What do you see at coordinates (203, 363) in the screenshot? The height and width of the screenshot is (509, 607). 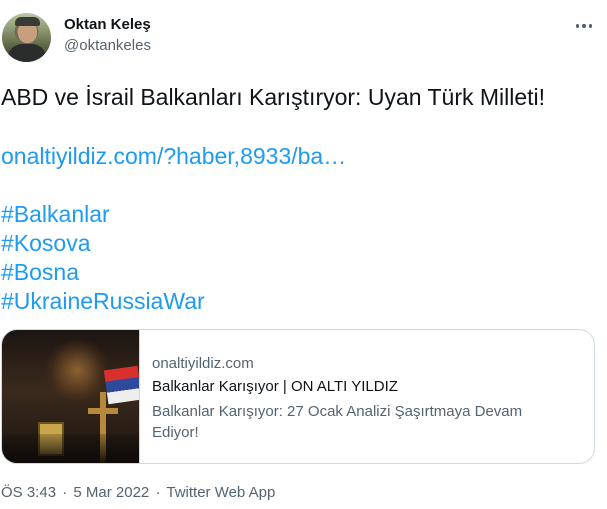 I see `card-domain: onaltiyildiz.com` at bounding box center [203, 363].